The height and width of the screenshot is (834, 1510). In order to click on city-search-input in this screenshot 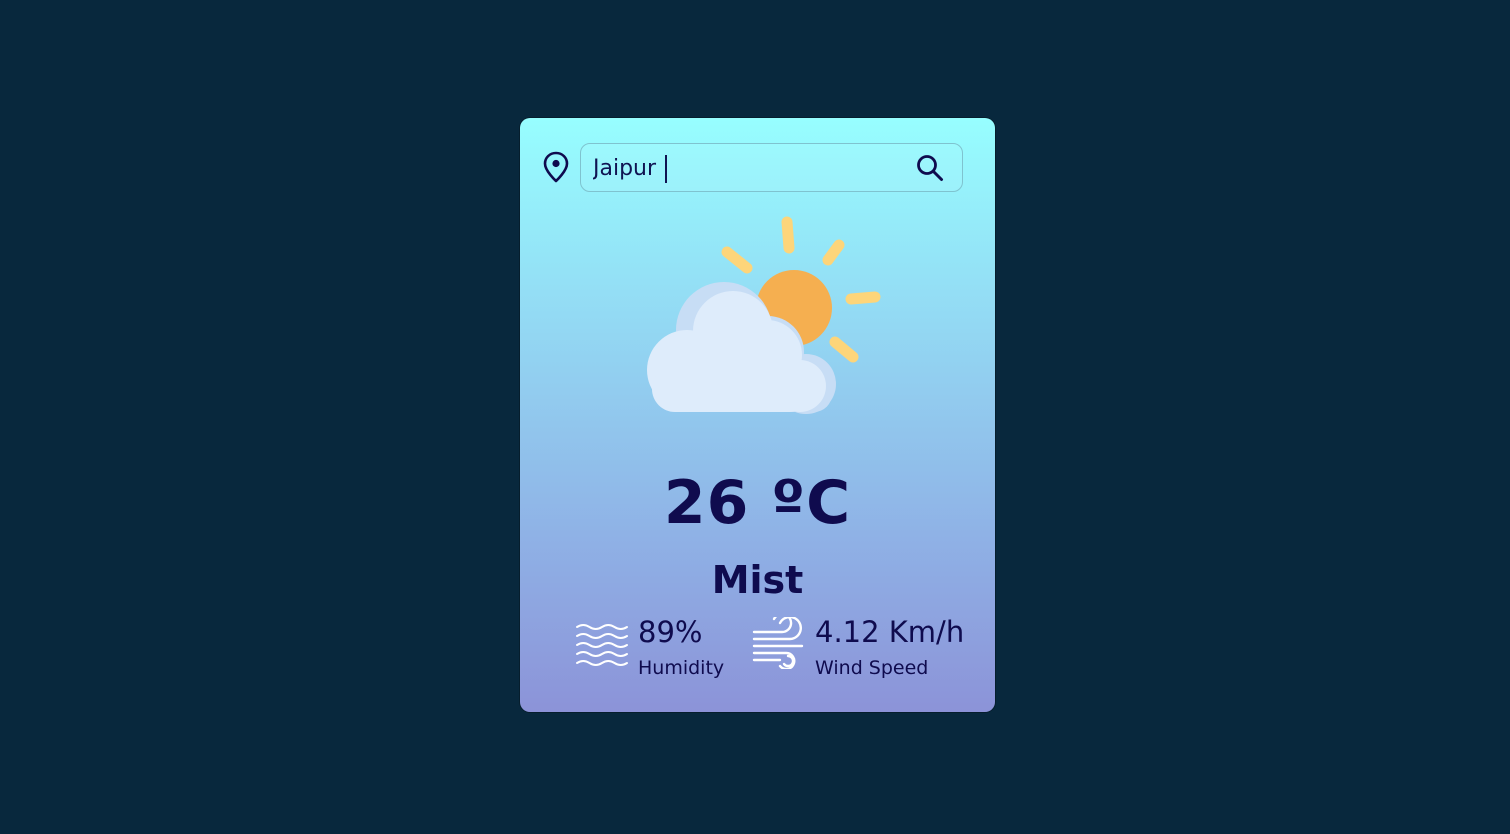, I will do `click(743, 168)`.